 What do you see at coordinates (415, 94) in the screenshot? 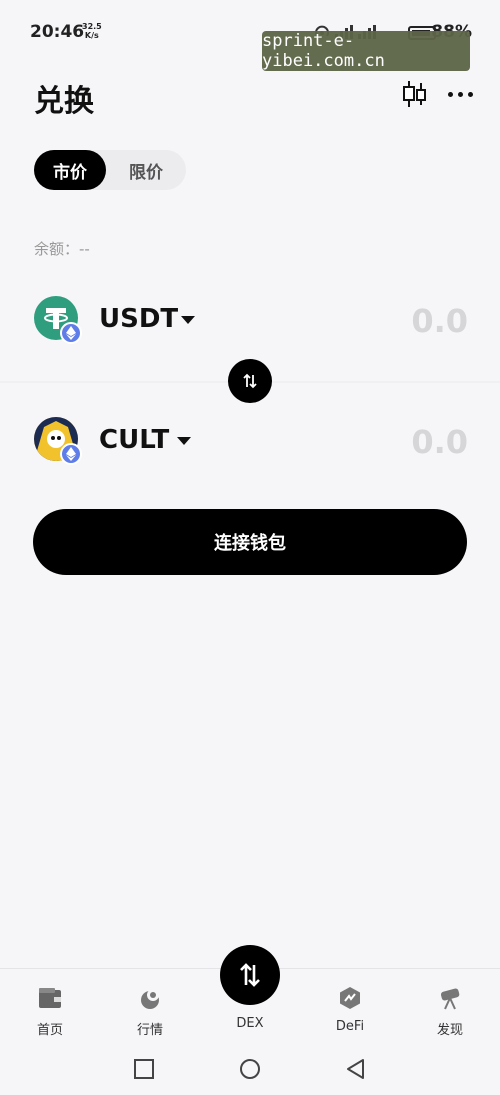
I see `candlestick-icon` at bounding box center [415, 94].